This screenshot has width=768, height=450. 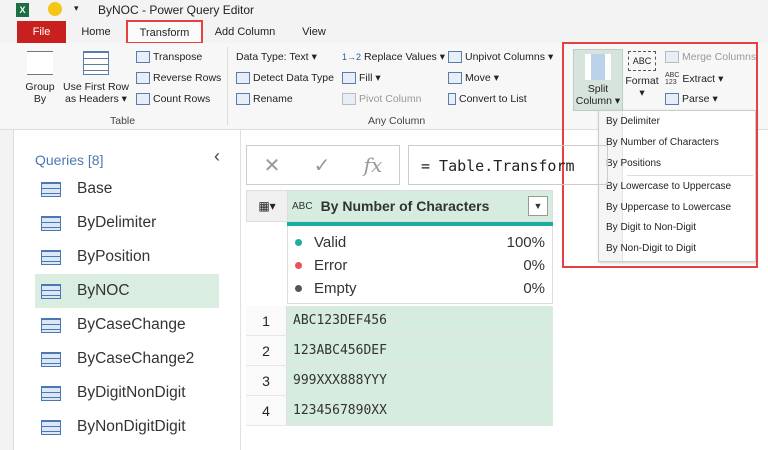 I want to click on query-item-bynoc: ByNOC, so click(x=127, y=291).